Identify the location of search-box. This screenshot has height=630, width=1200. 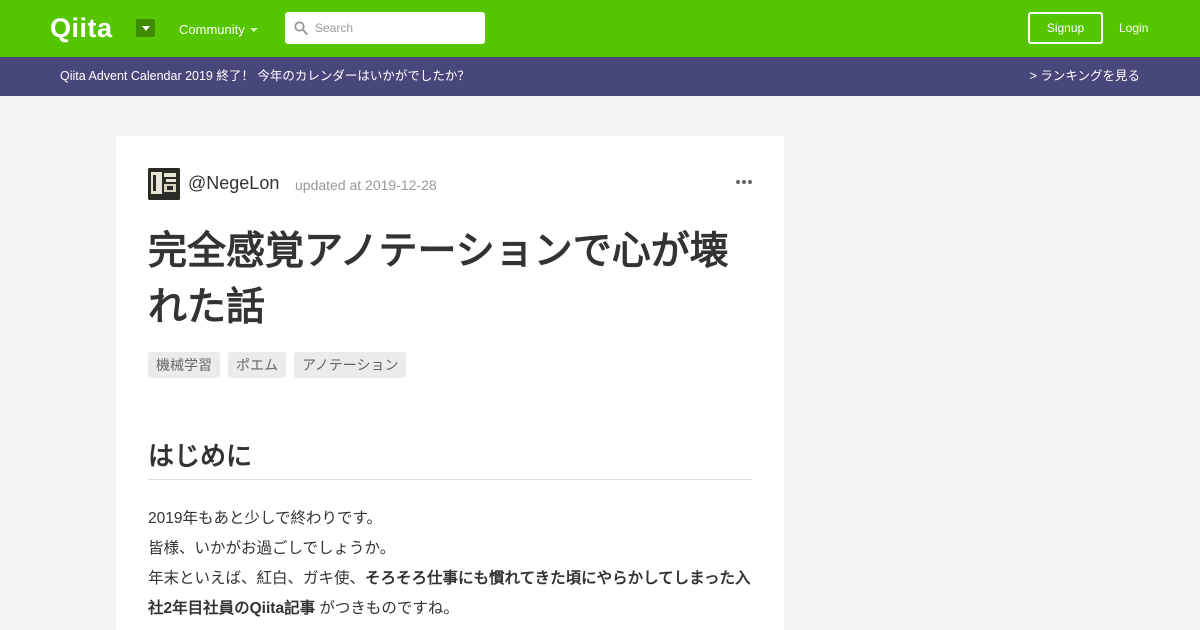
(385, 28).